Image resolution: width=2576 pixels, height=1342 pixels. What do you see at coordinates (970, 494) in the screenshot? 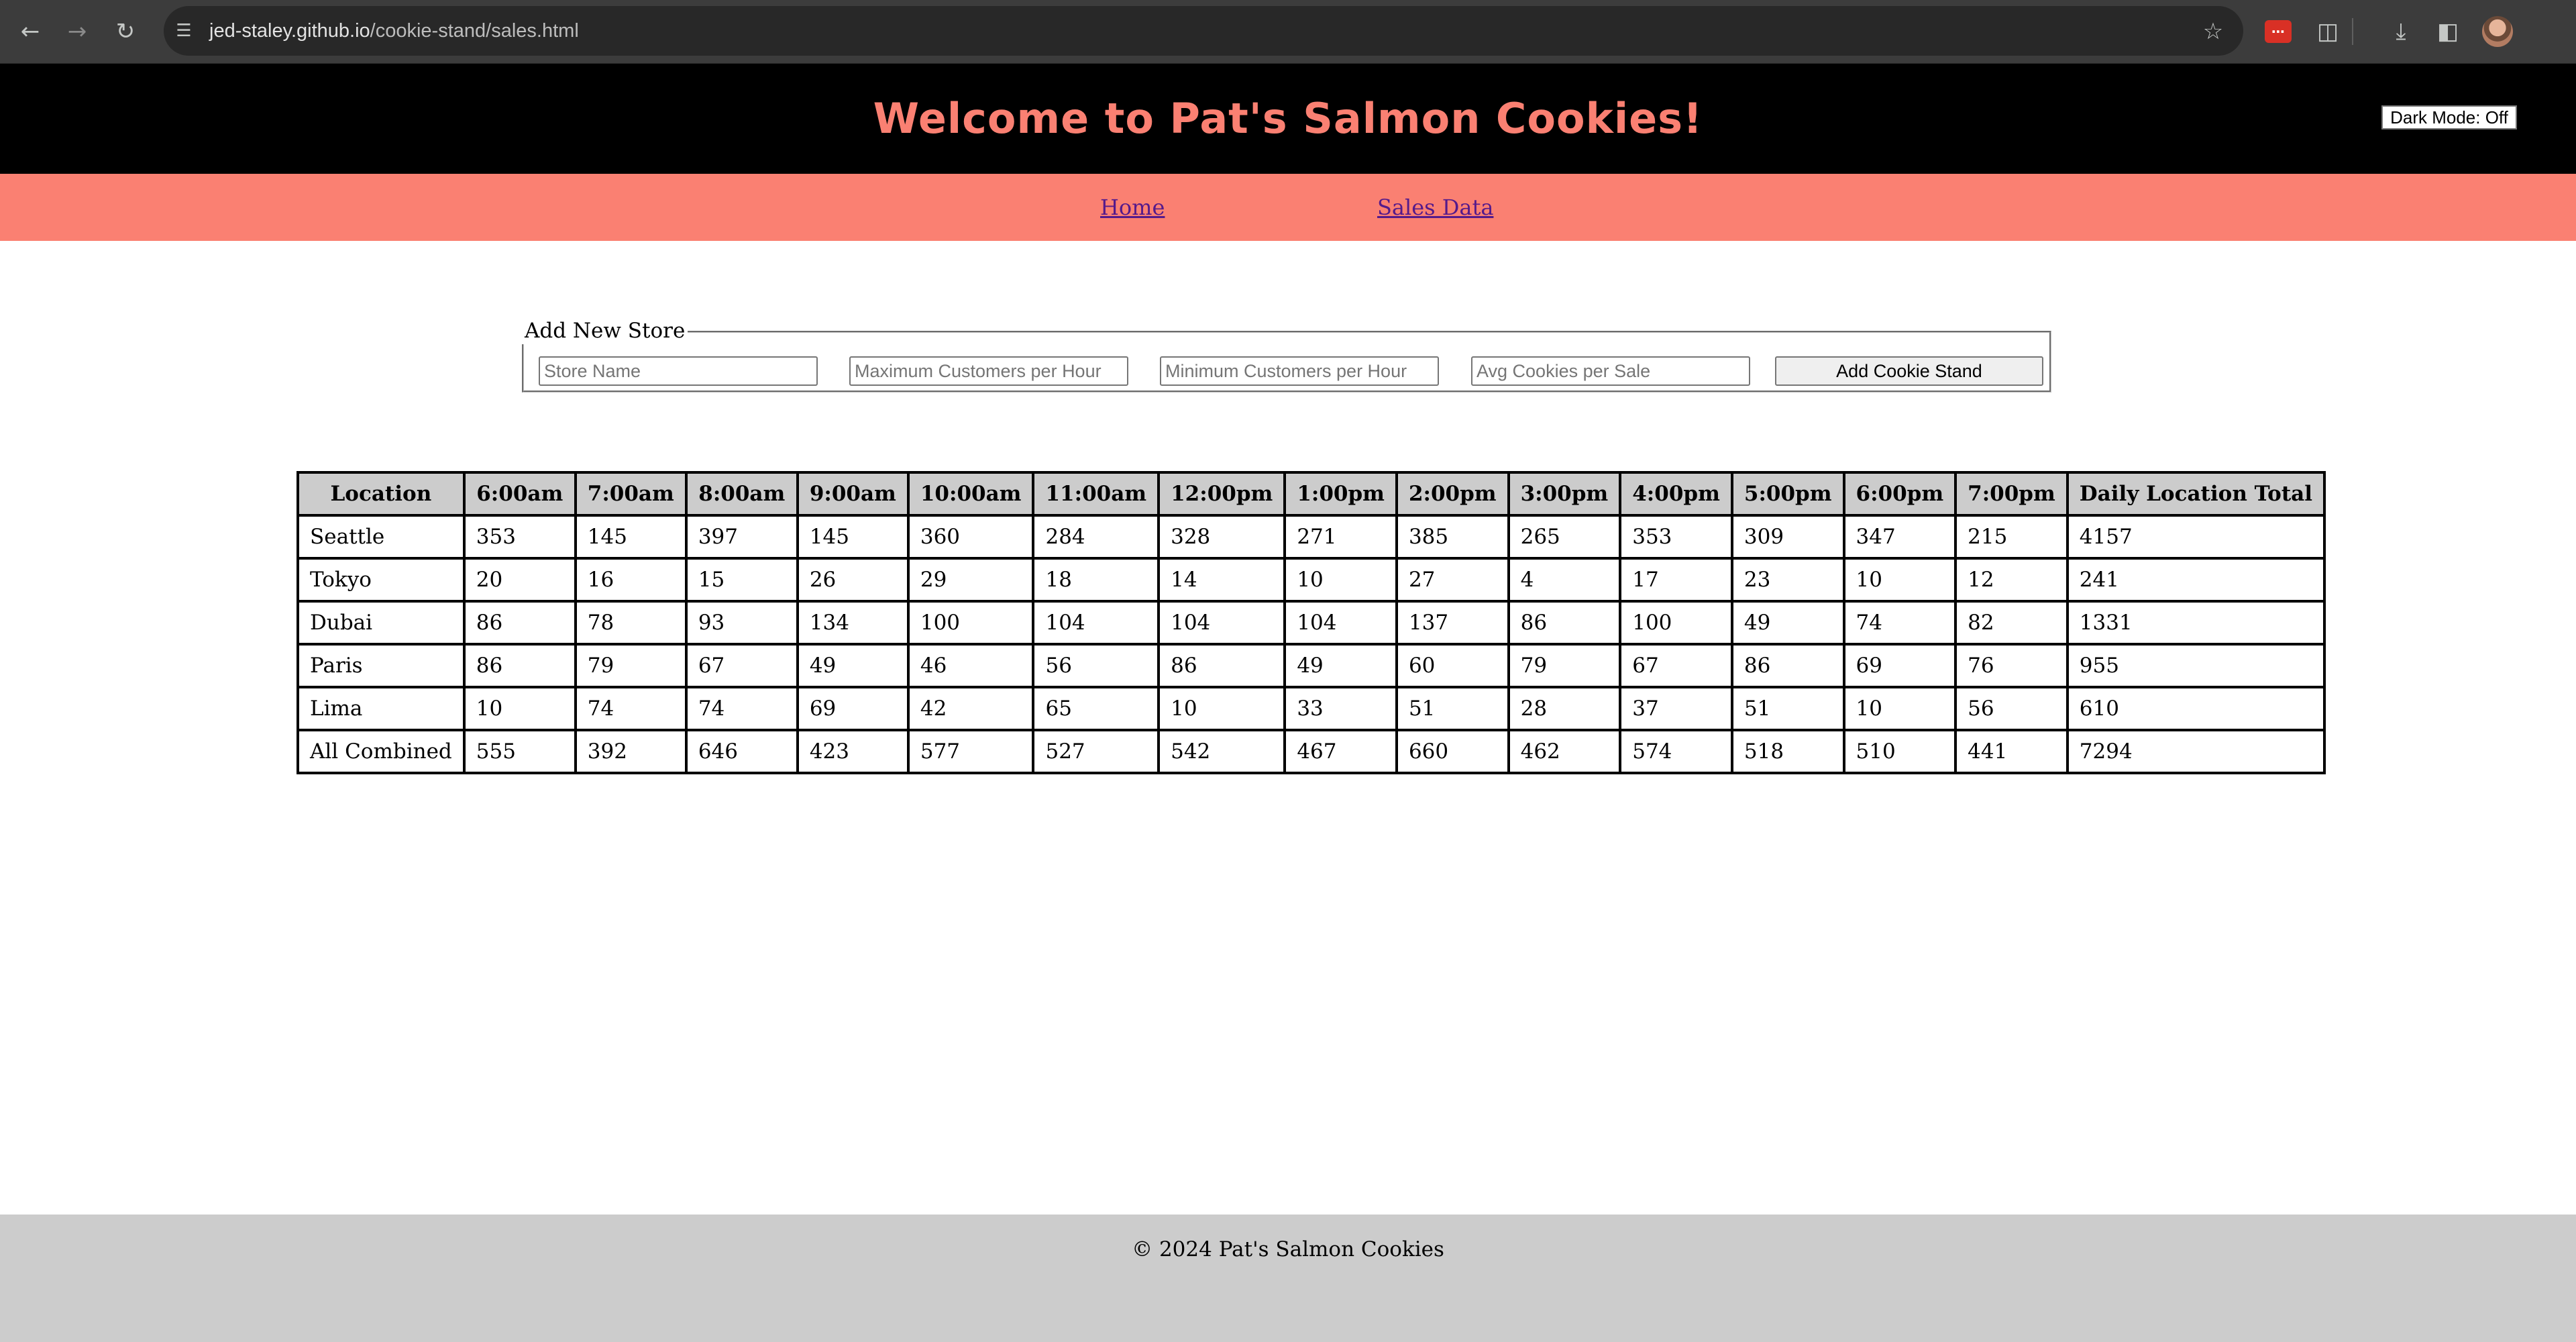
I see `column-header: 10:00am` at bounding box center [970, 494].